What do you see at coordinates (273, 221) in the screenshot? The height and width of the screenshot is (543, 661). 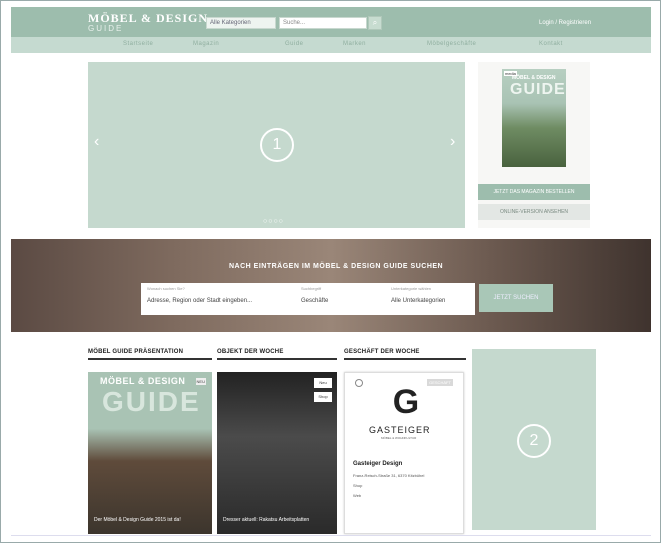 I see `slider-dots: ○○○○` at bounding box center [273, 221].